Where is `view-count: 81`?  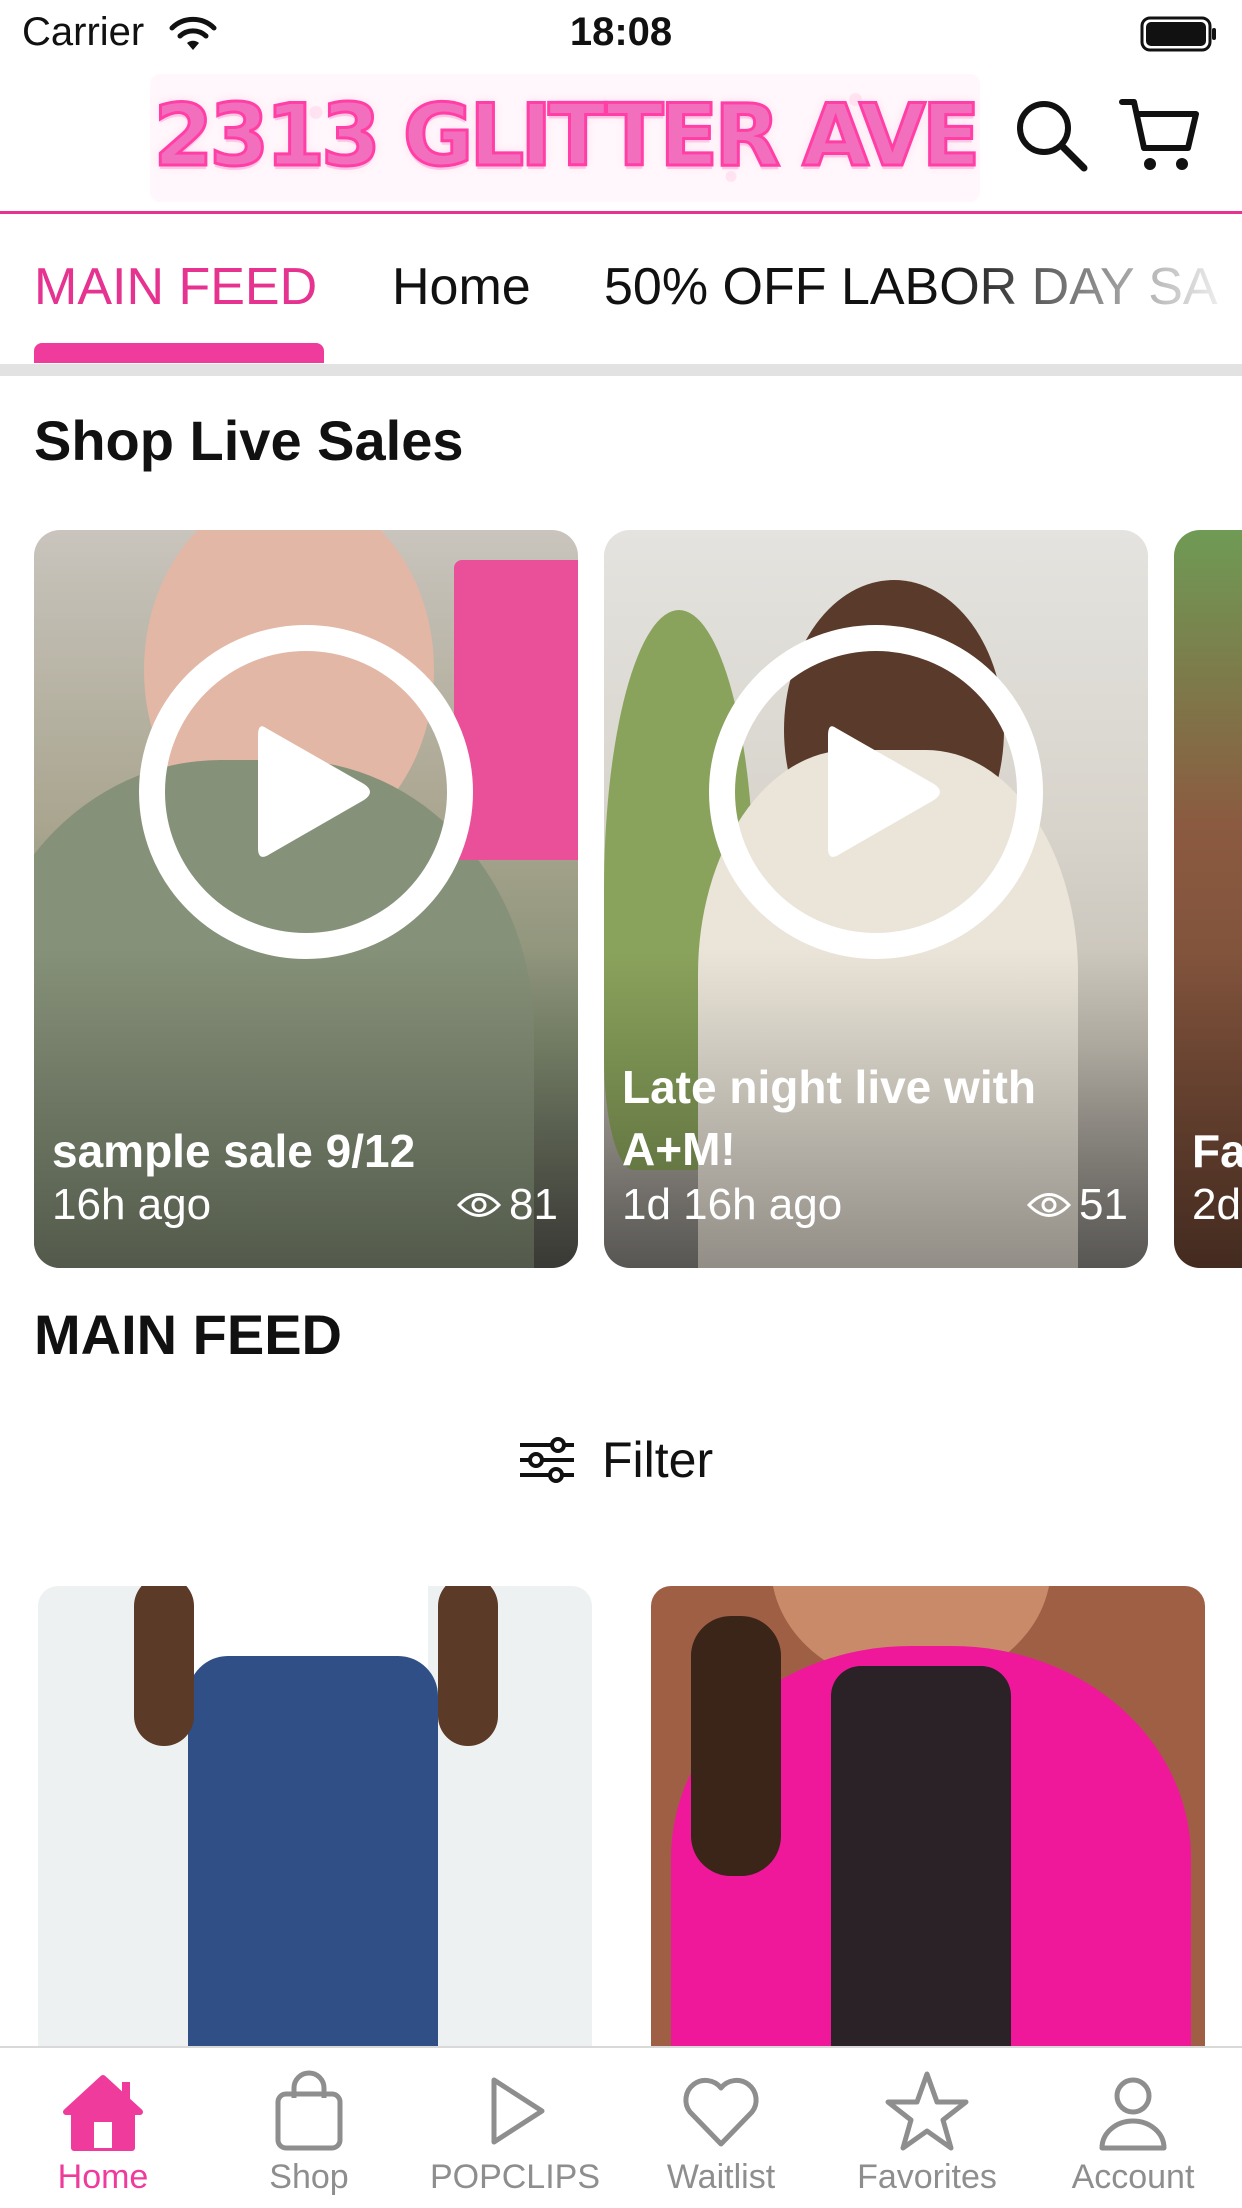 view-count: 81 is located at coordinates (533, 1204).